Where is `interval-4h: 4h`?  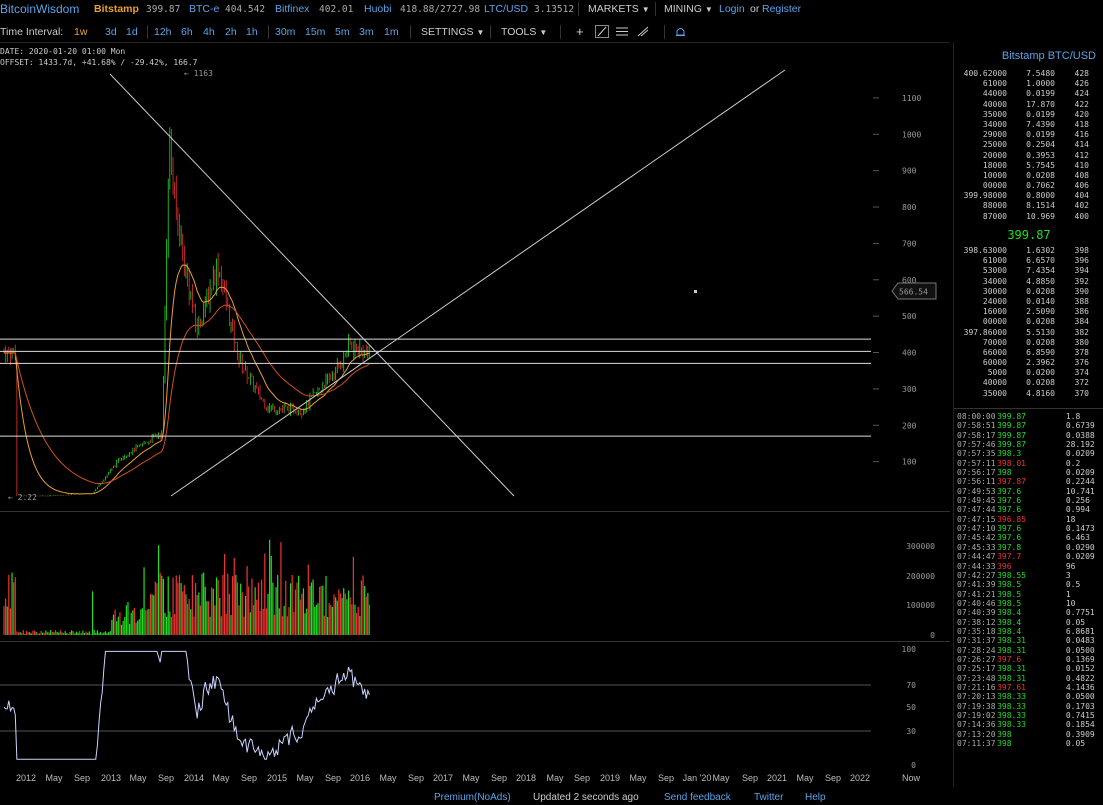 interval-4h: 4h is located at coordinates (209, 32).